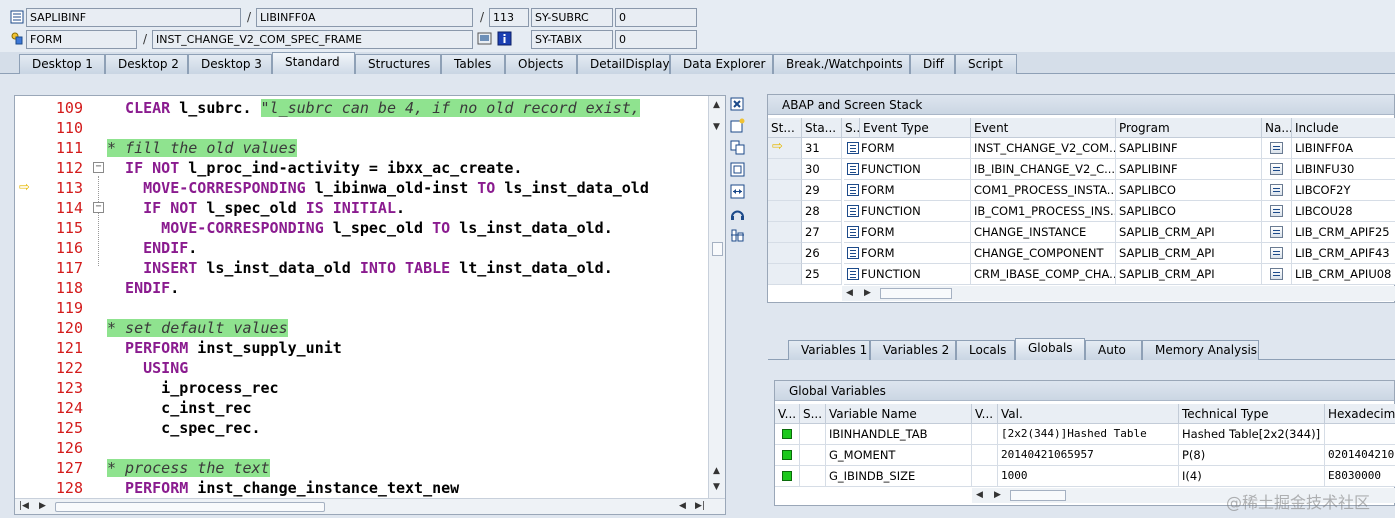 The height and width of the screenshot is (518, 1395). Describe the element at coordinates (716, 297) in the screenshot. I see `editor-vertical-scrollbar: ▲ ▼ ▲ ▼` at that location.